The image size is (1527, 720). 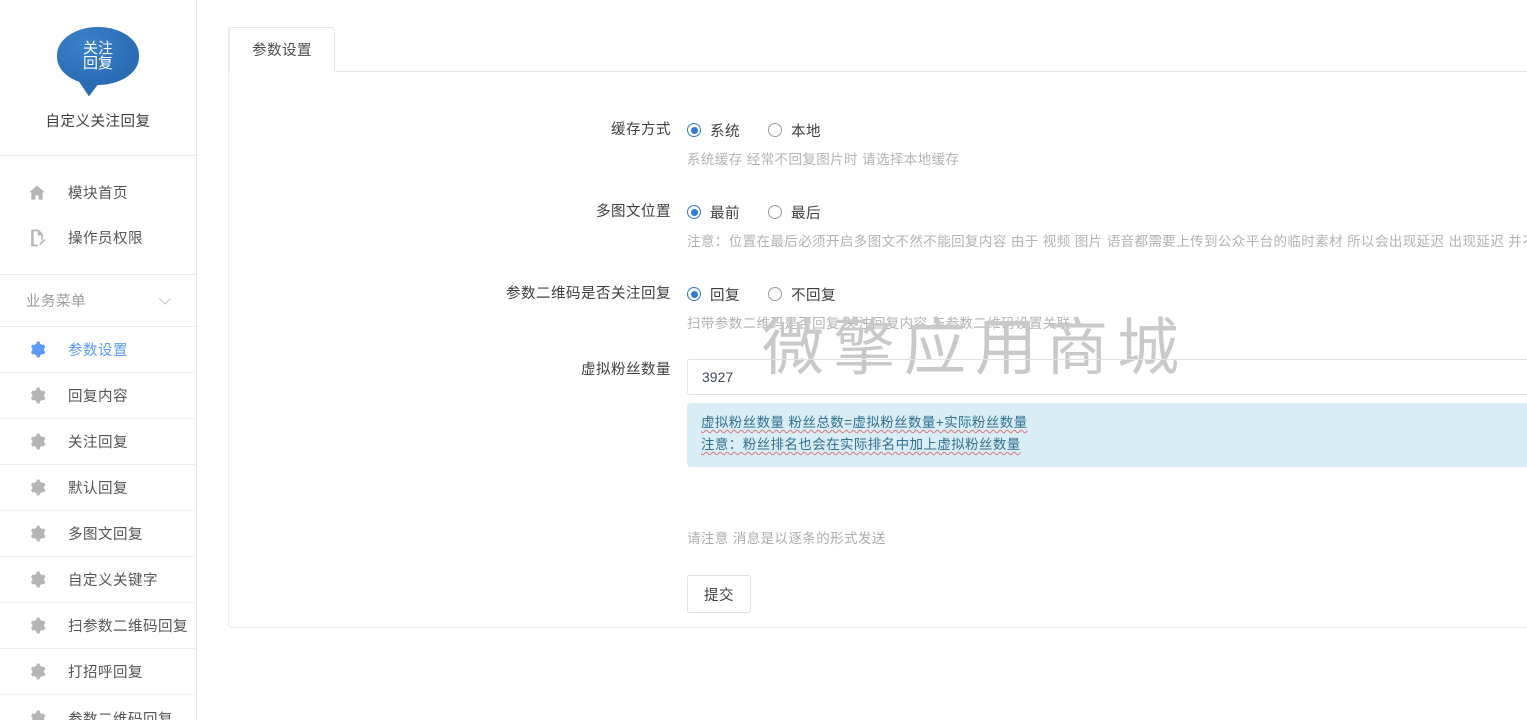 I want to click on logo-line-1: 关注, so click(x=97, y=48).